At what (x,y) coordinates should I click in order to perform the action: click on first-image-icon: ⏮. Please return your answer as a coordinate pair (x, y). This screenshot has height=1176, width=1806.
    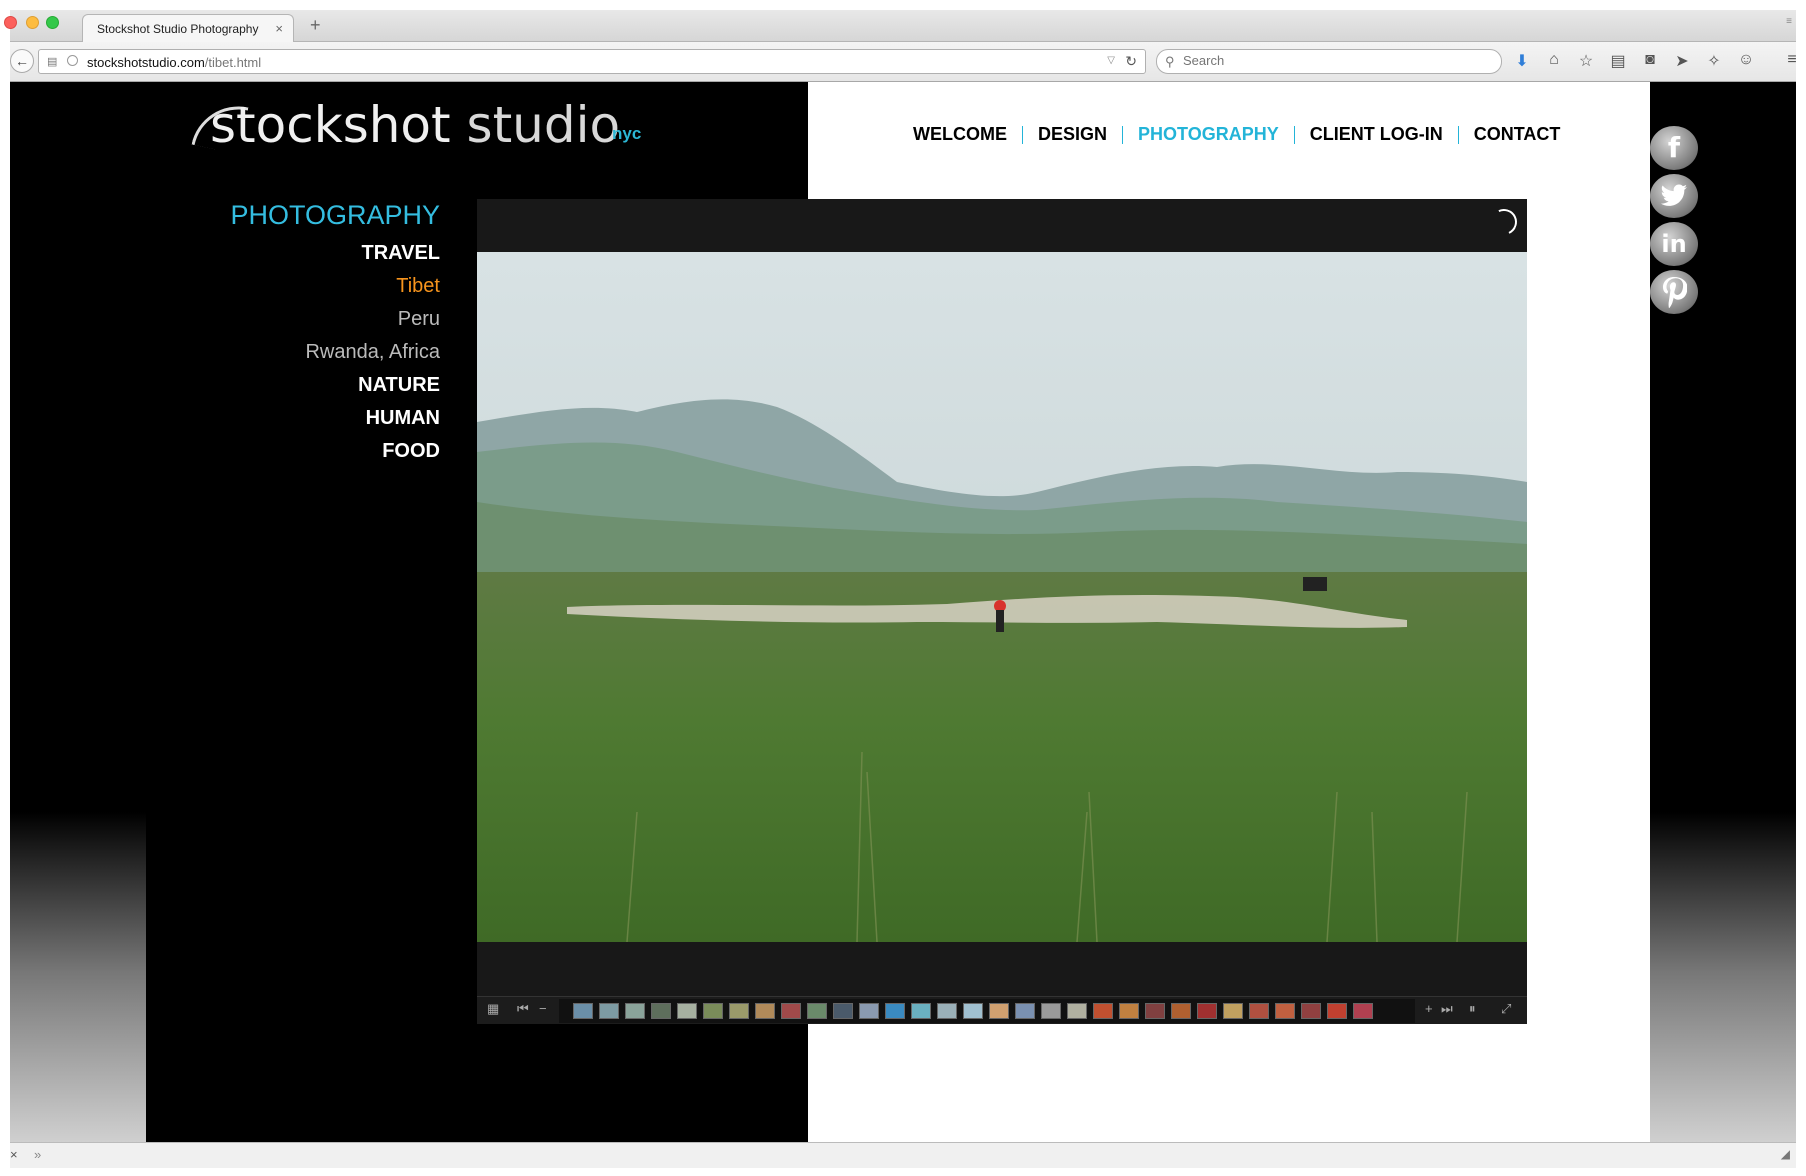
    Looking at the image, I should click on (523, 1009).